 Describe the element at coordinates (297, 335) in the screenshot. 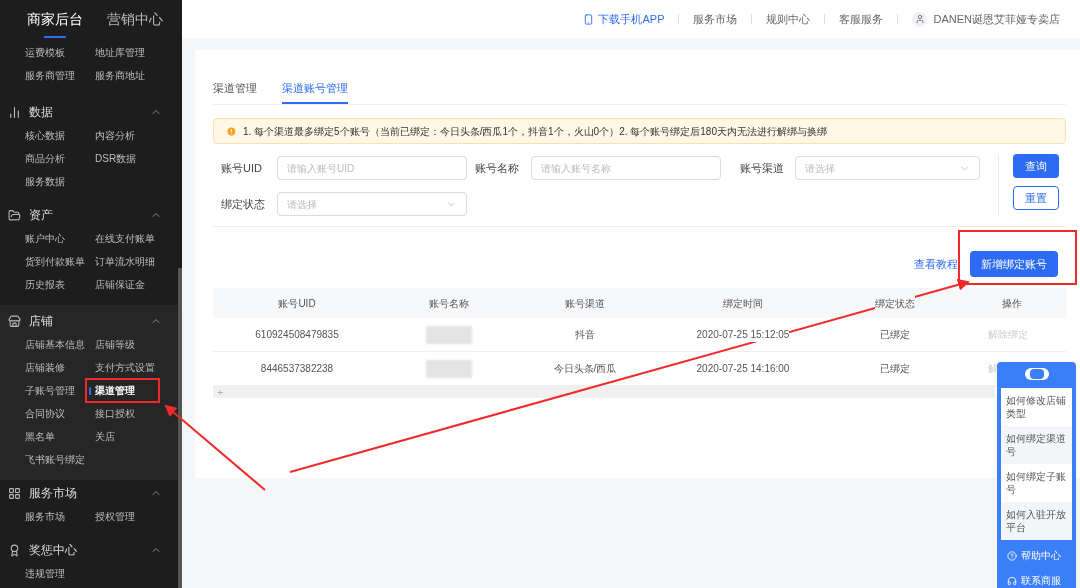

I see `table-cell-text: 610924508479835` at that location.